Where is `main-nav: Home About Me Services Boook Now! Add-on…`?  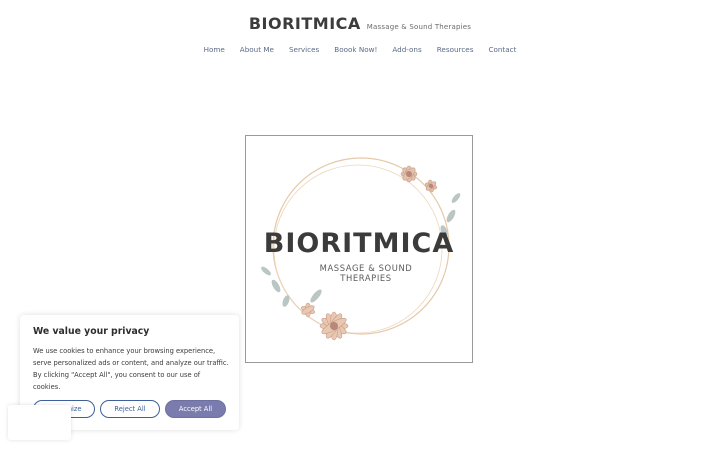
main-nav: Home About Me Services Boook Now! Add-on… is located at coordinates (360, 49).